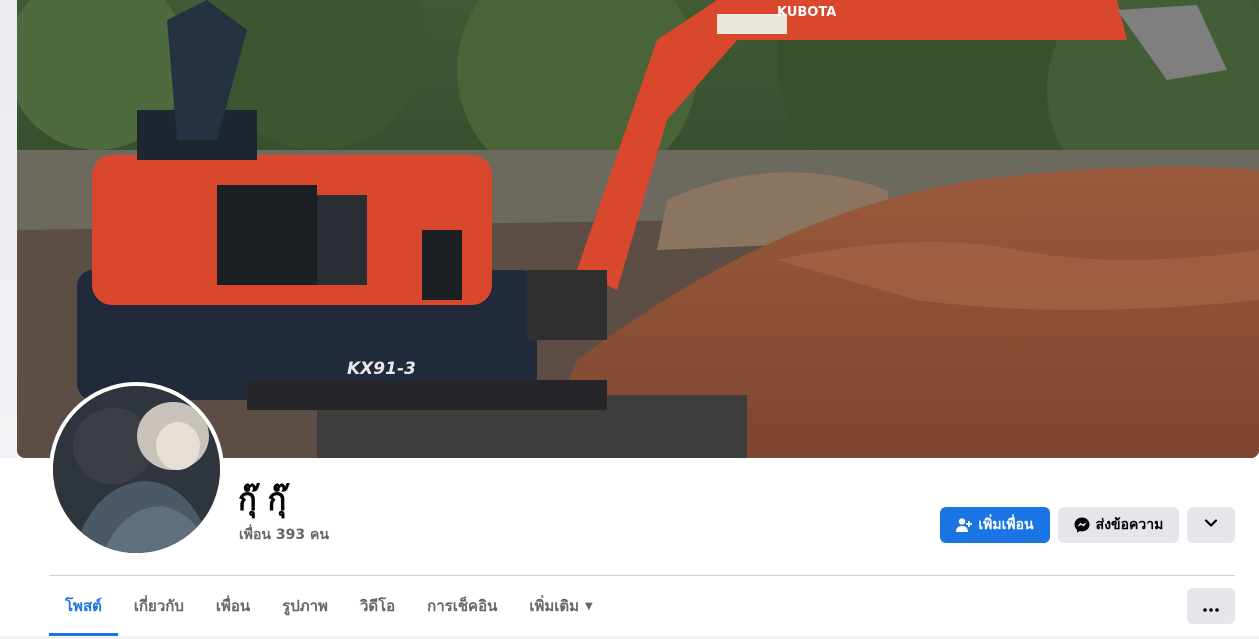  What do you see at coordinates (1006, 525) in the screenshot?
I see `add-friend-label: เพิ่มเพื่อน` at bounding box center [1006, 525].